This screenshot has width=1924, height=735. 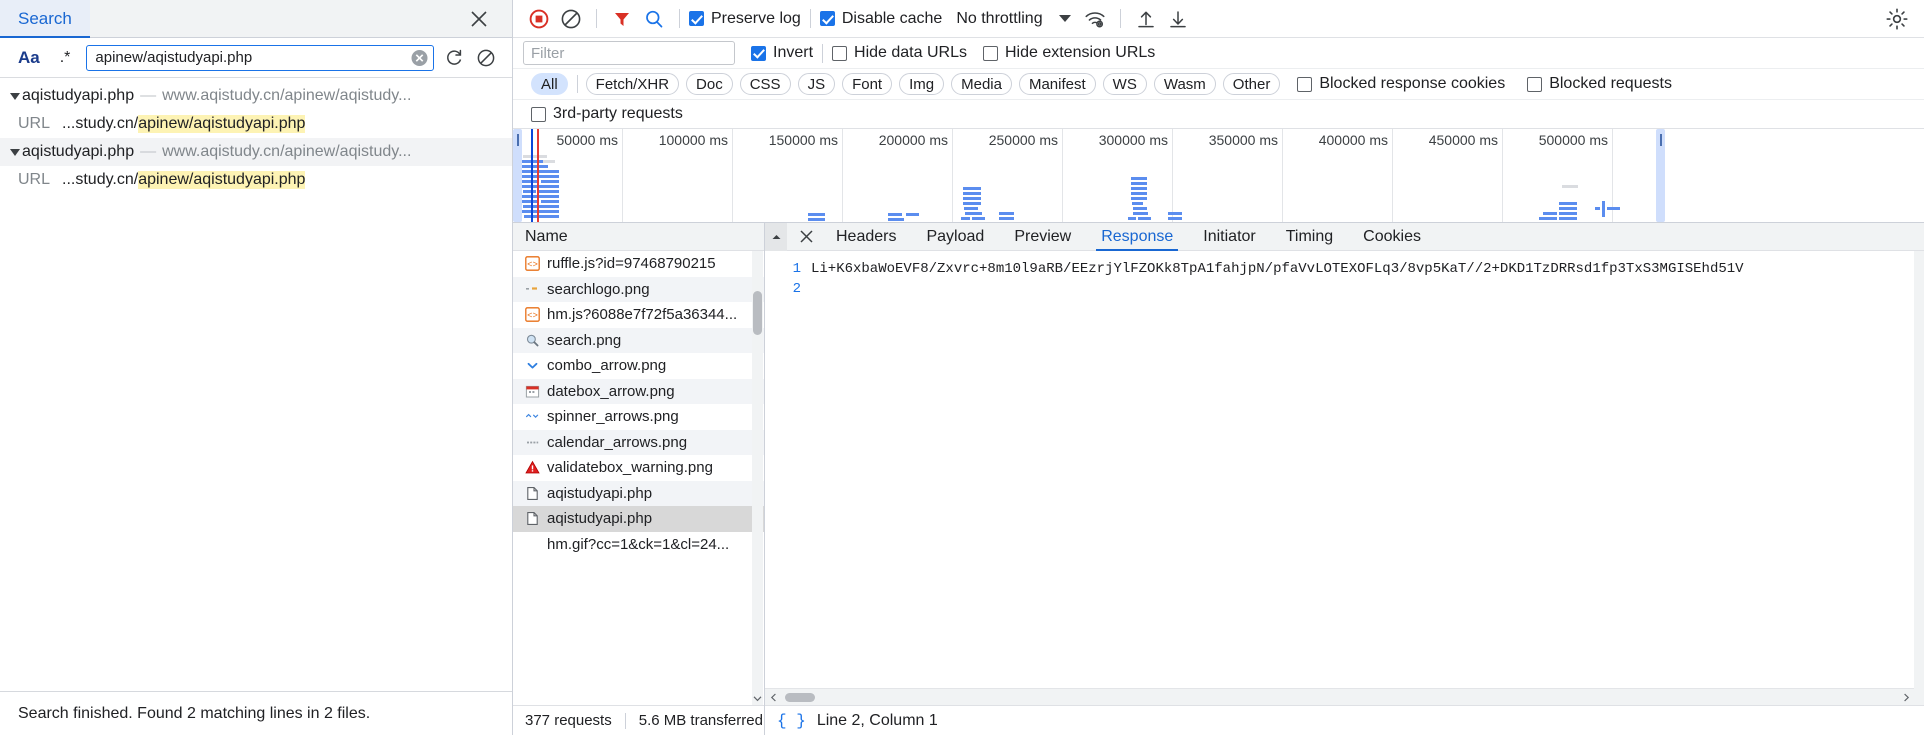 What do you see at coordinates (618, 113) in the screenshot?
I see `third-party-requests-label: 3rd-party requests` at bounding box center [618, 113].